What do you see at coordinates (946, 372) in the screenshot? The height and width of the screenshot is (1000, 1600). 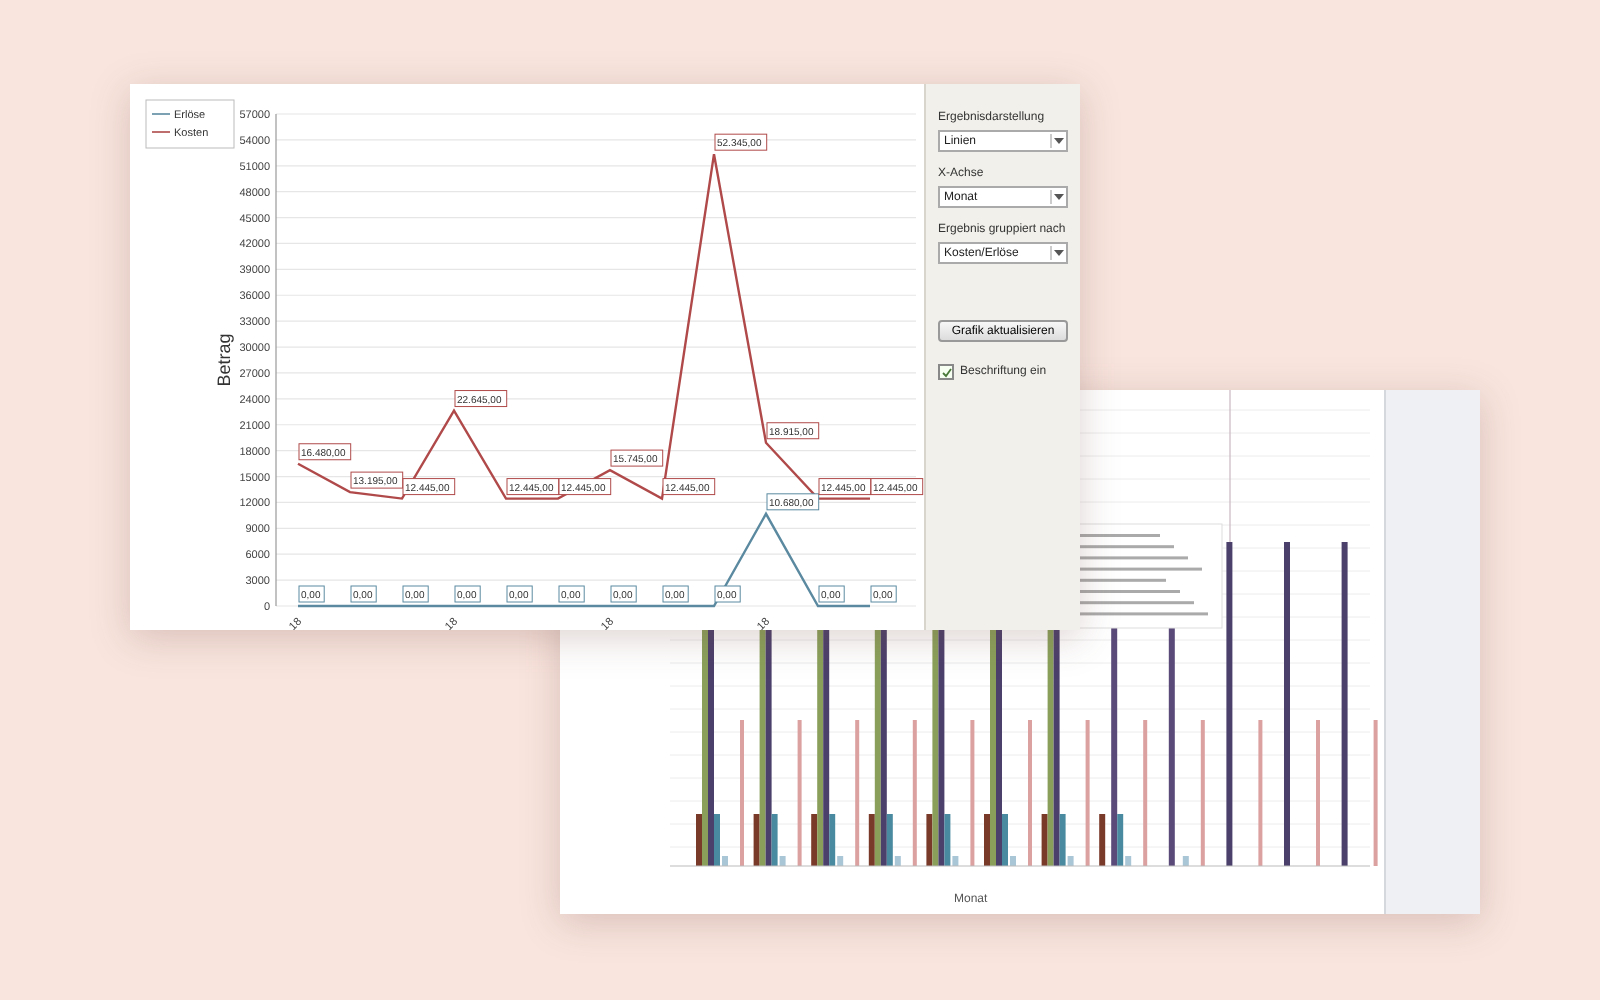 I see `checkbox` at bounding box center [946, 372].